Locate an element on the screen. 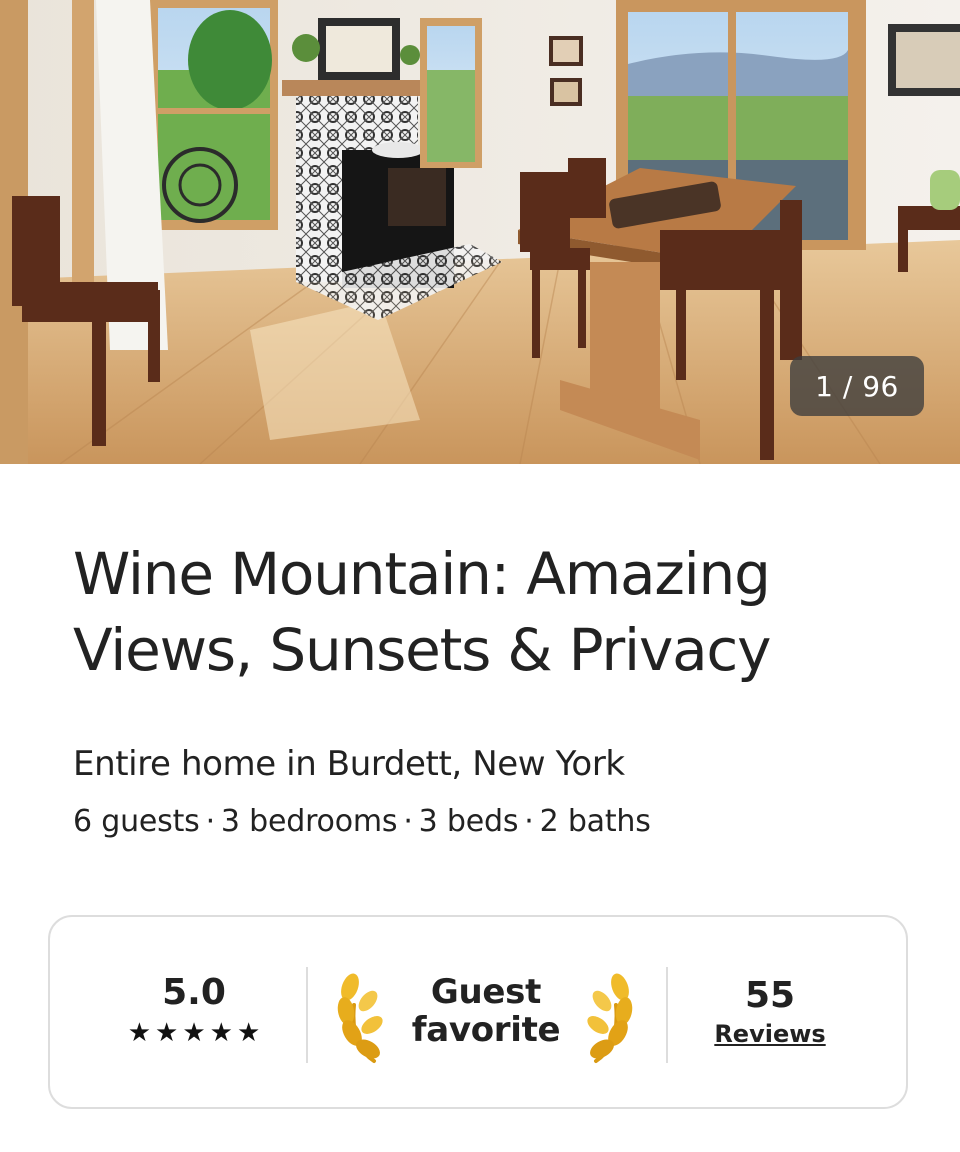  guests-count: 6 guests is located at coordinates (136, 821).